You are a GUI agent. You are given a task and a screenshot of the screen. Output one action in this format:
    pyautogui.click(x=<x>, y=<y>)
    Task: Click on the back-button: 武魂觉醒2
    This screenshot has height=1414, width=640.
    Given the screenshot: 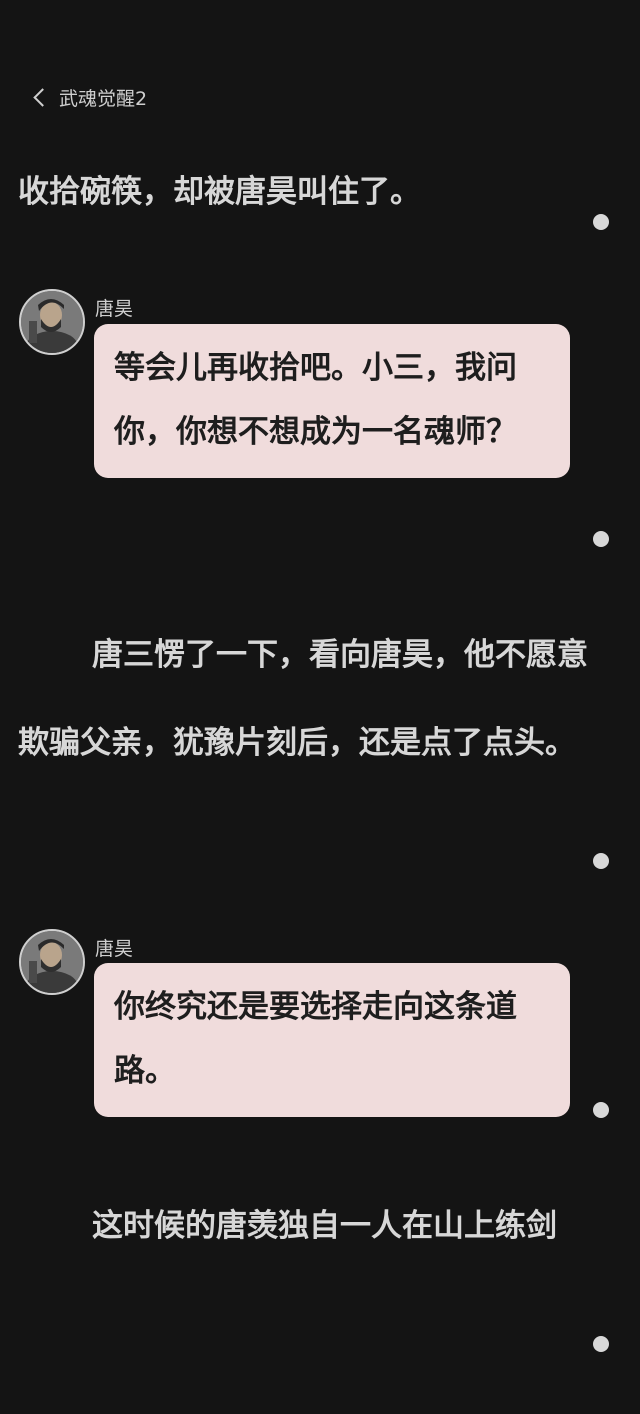 What is the action you would take?
    pyautogui.click(x=88, y=97)
    